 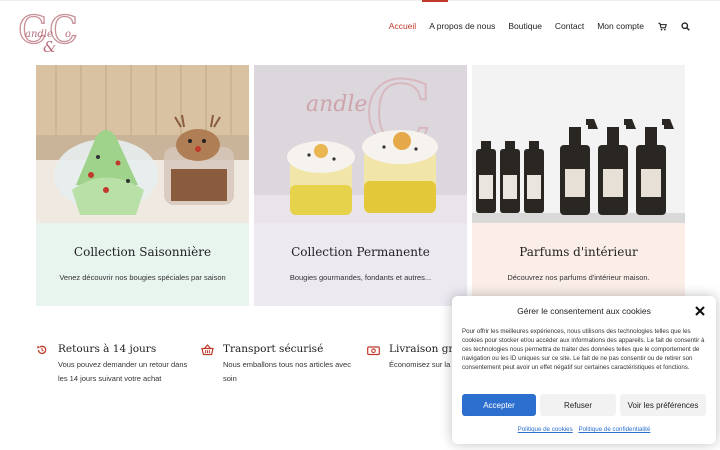 What do you see at coordinates (499, 405) in the screenshot?
I see `accept-button: Accepter` at bounding box center [499, 405].